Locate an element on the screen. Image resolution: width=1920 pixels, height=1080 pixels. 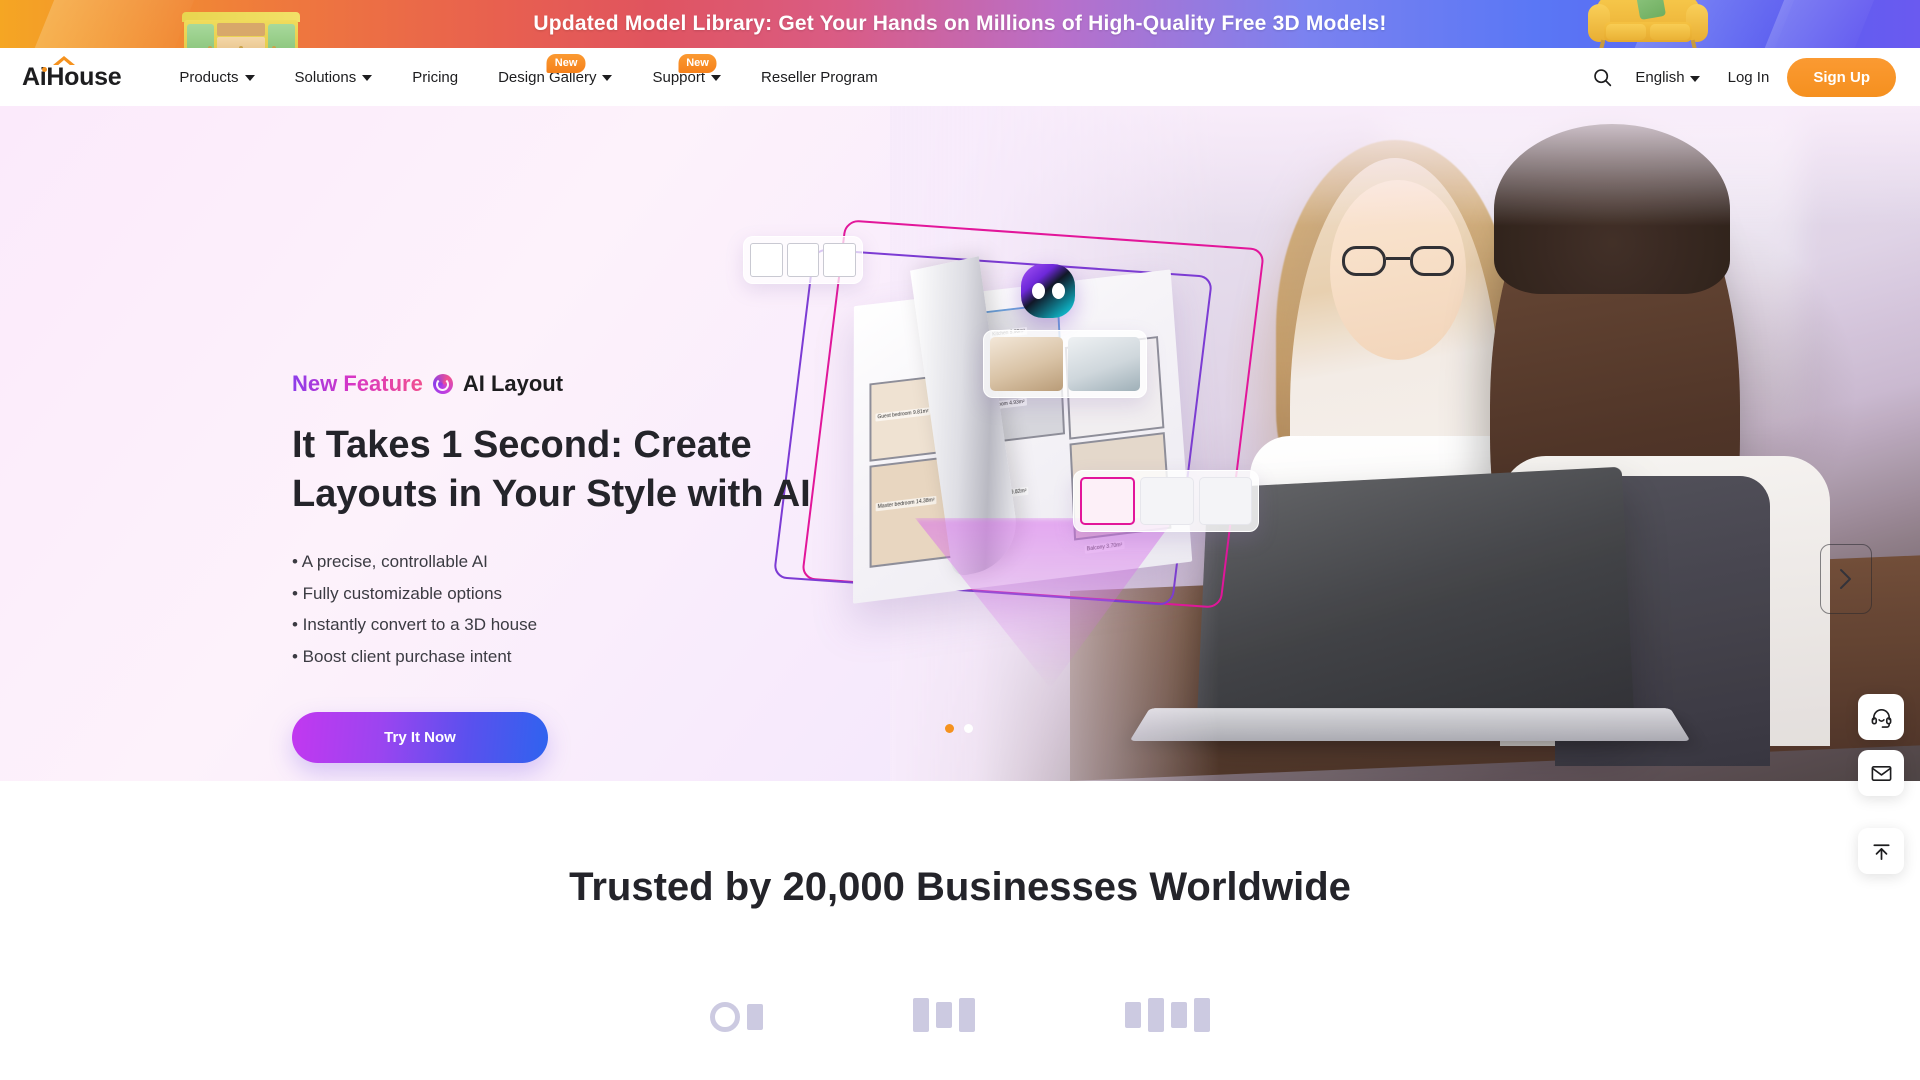
hero-bullet: • Instantly convert to a 3D house is located at coordinates (415, 625).